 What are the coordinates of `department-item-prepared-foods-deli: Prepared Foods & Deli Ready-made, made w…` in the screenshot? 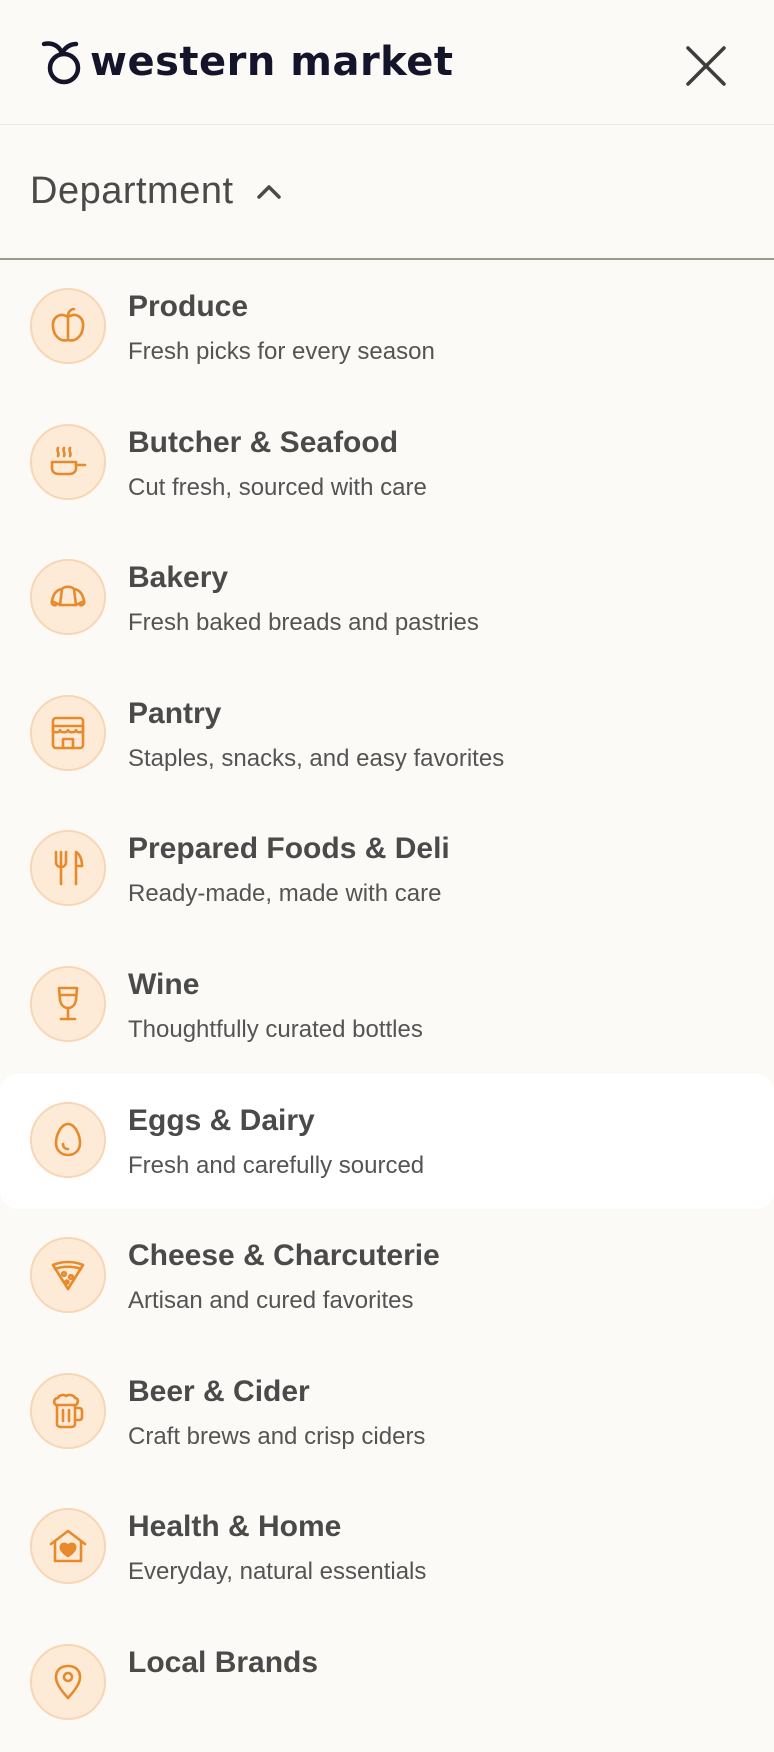 It's located at (387, 870).